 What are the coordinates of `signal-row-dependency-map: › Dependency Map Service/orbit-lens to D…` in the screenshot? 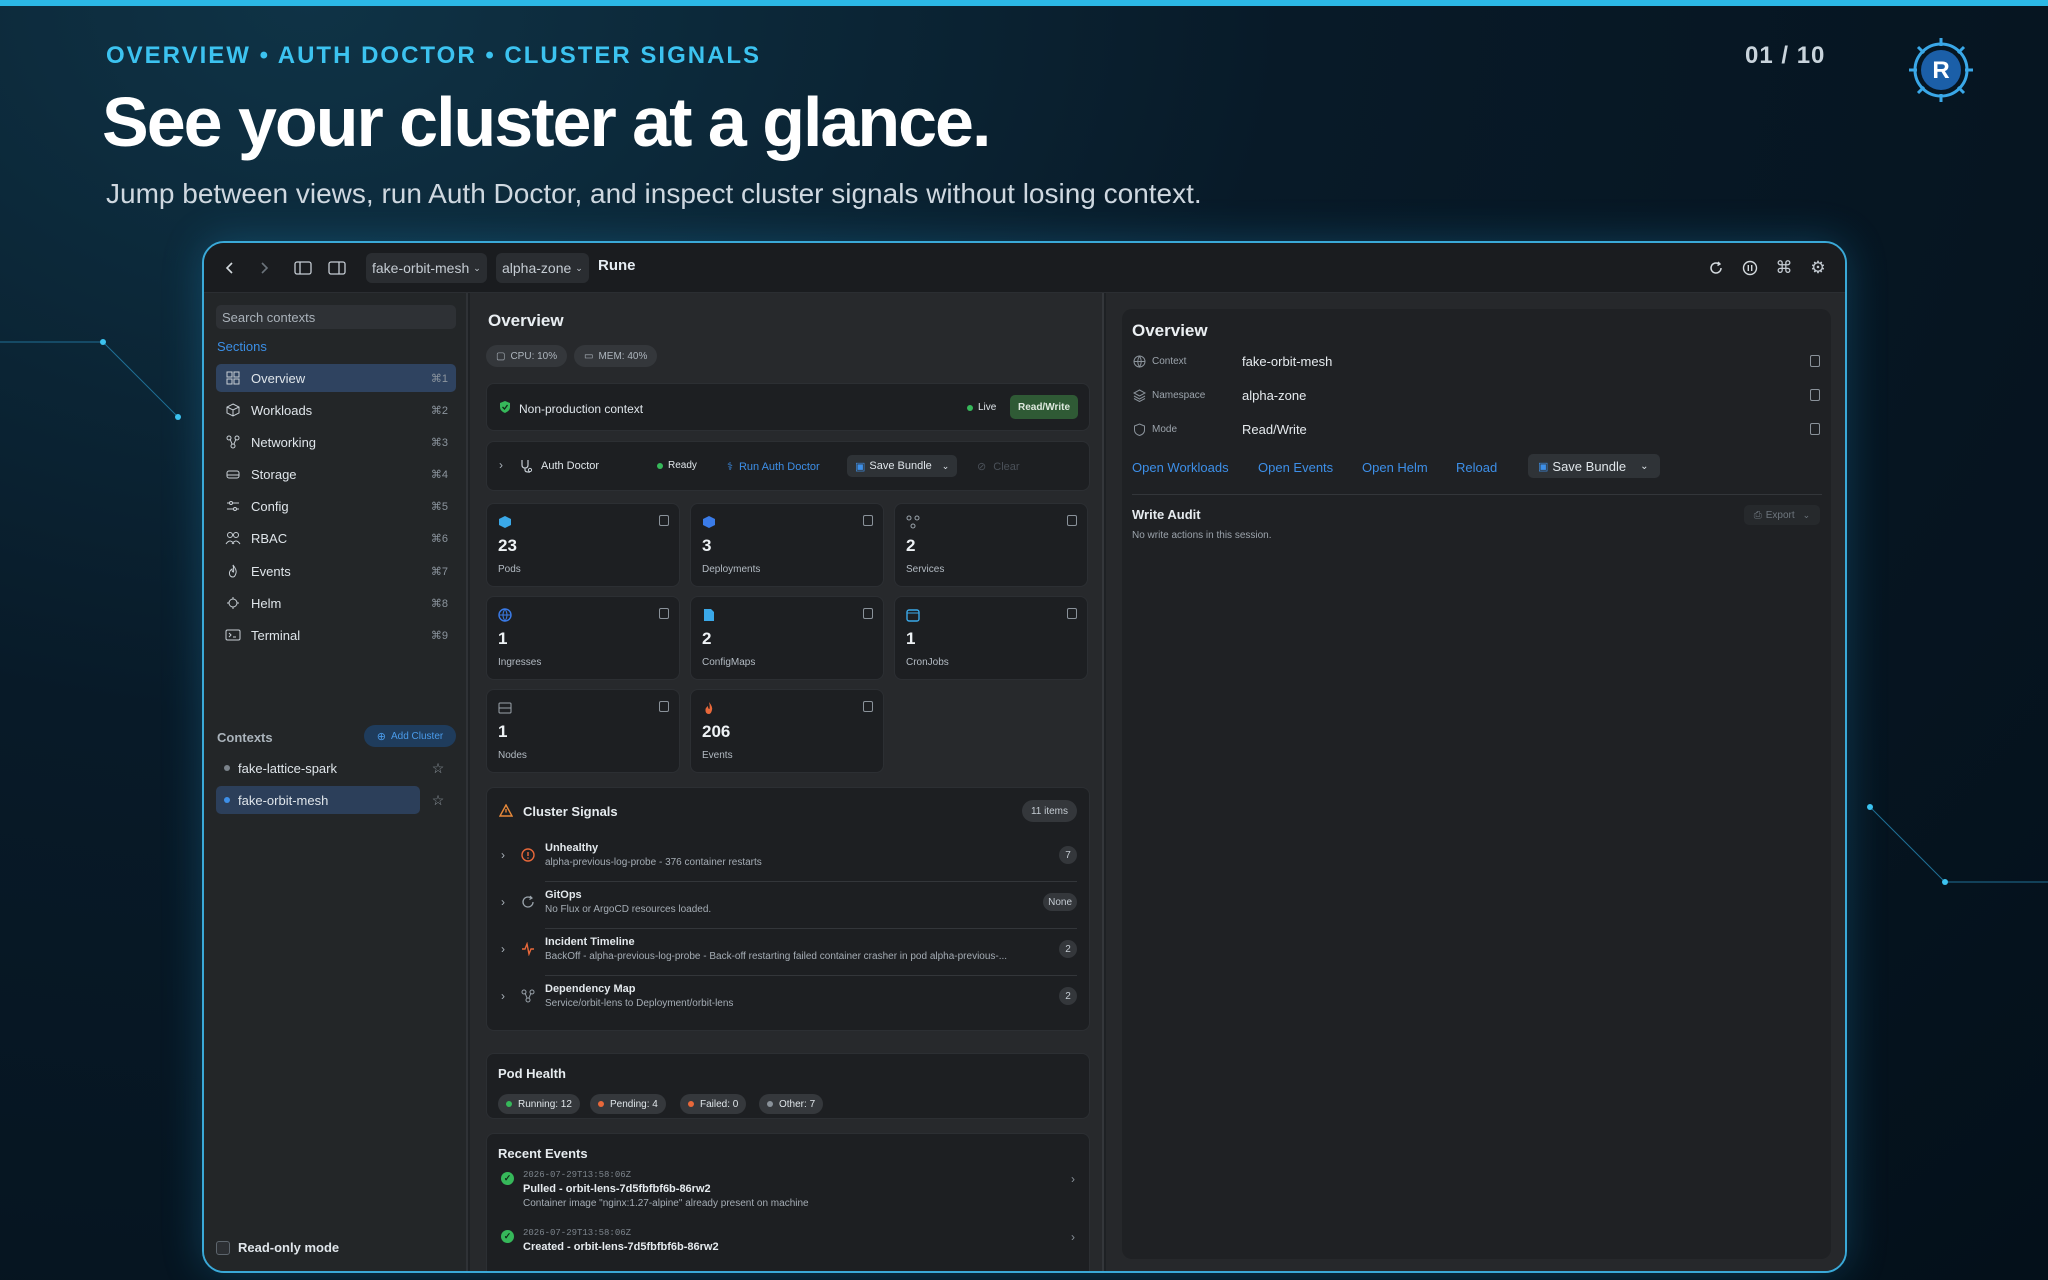 It's located at (787, 1002).